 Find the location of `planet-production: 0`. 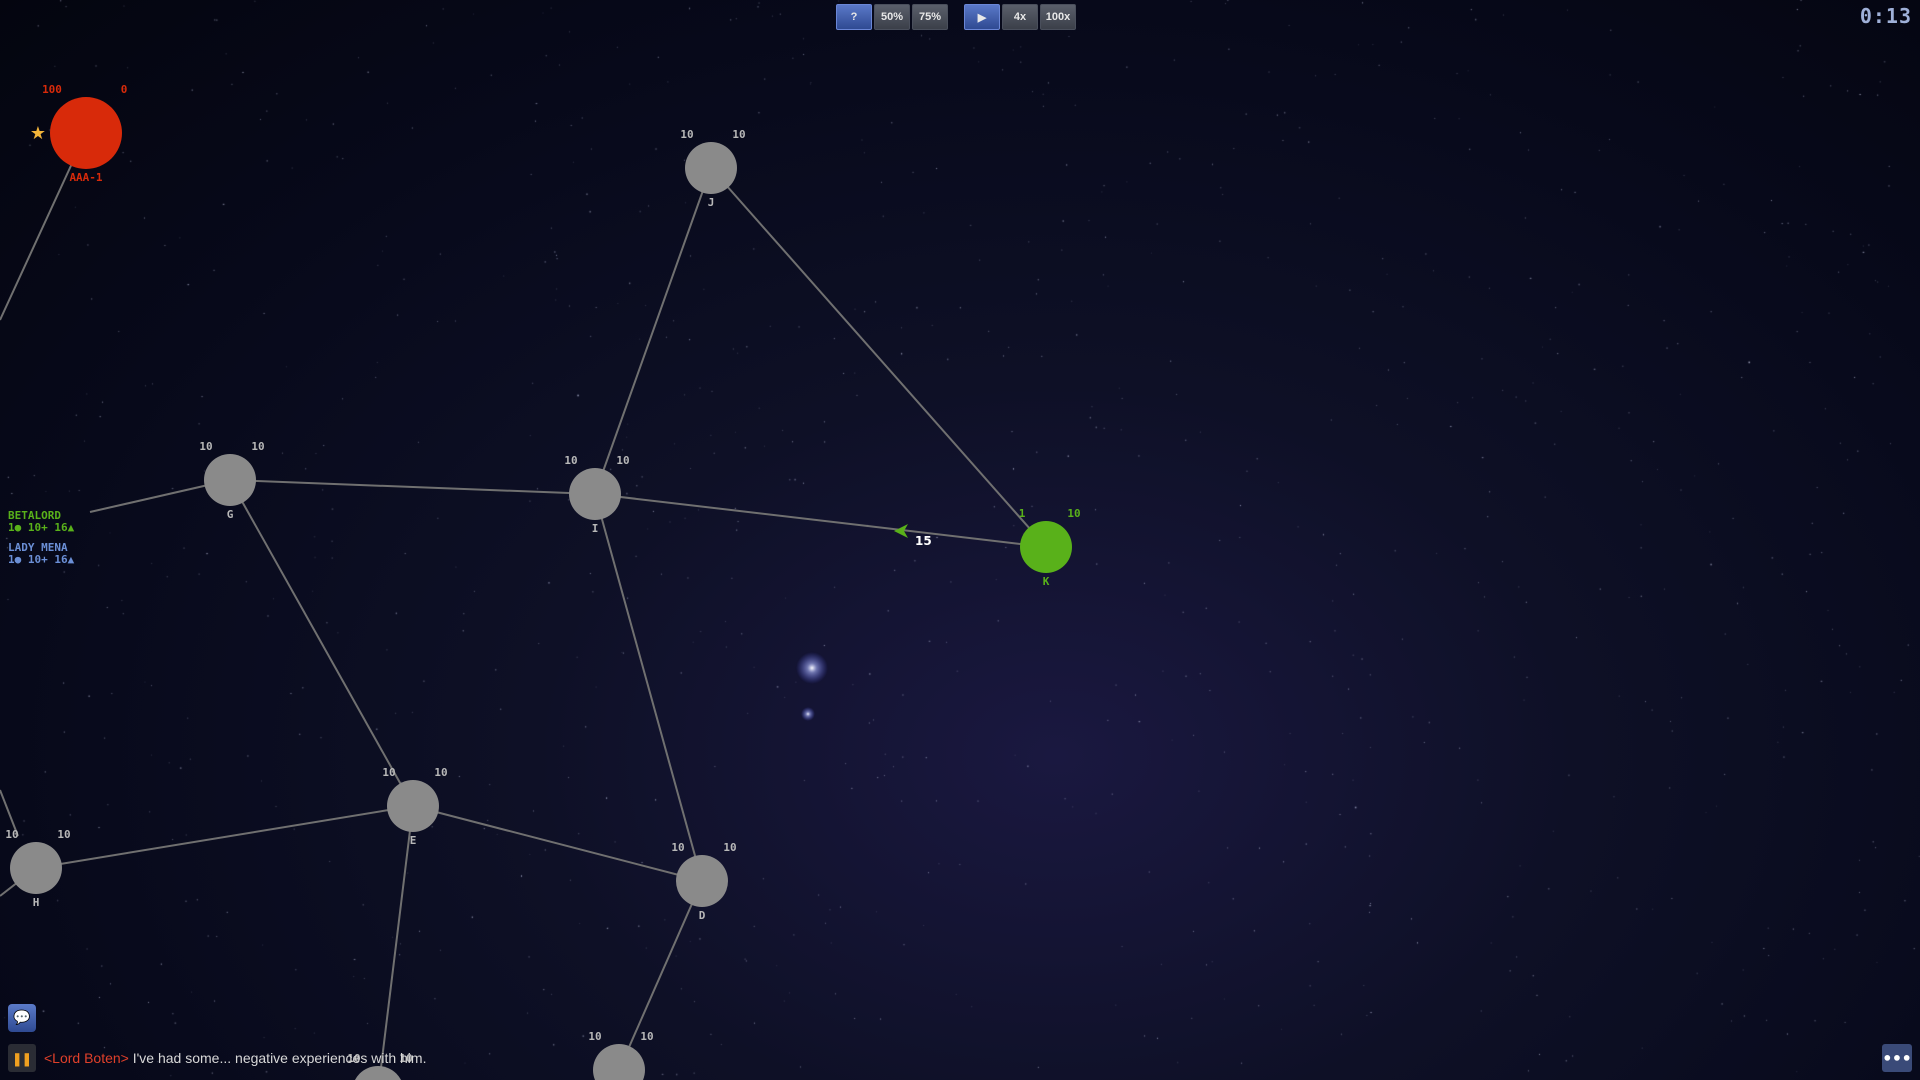

planet-production: 0 is located at coordinates (124, 89).